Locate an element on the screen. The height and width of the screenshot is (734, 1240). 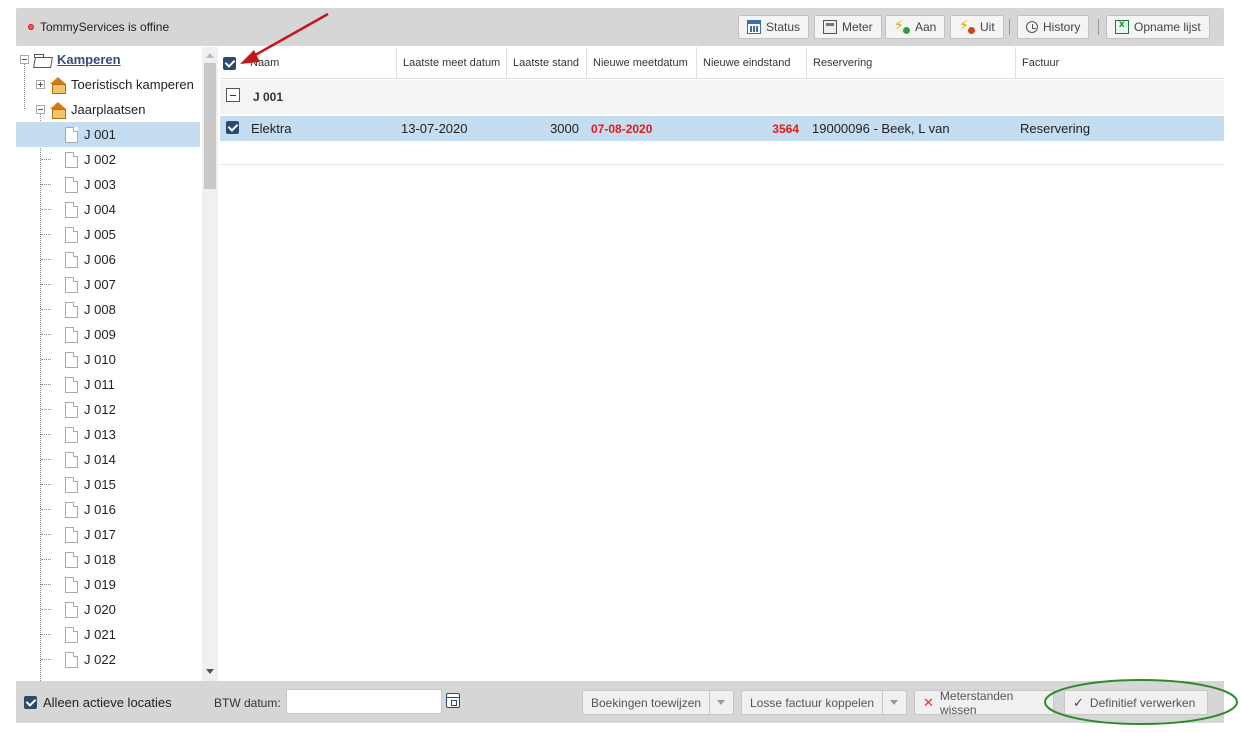
alleen-actieve-checkbox is located at coordinates (30, 702).